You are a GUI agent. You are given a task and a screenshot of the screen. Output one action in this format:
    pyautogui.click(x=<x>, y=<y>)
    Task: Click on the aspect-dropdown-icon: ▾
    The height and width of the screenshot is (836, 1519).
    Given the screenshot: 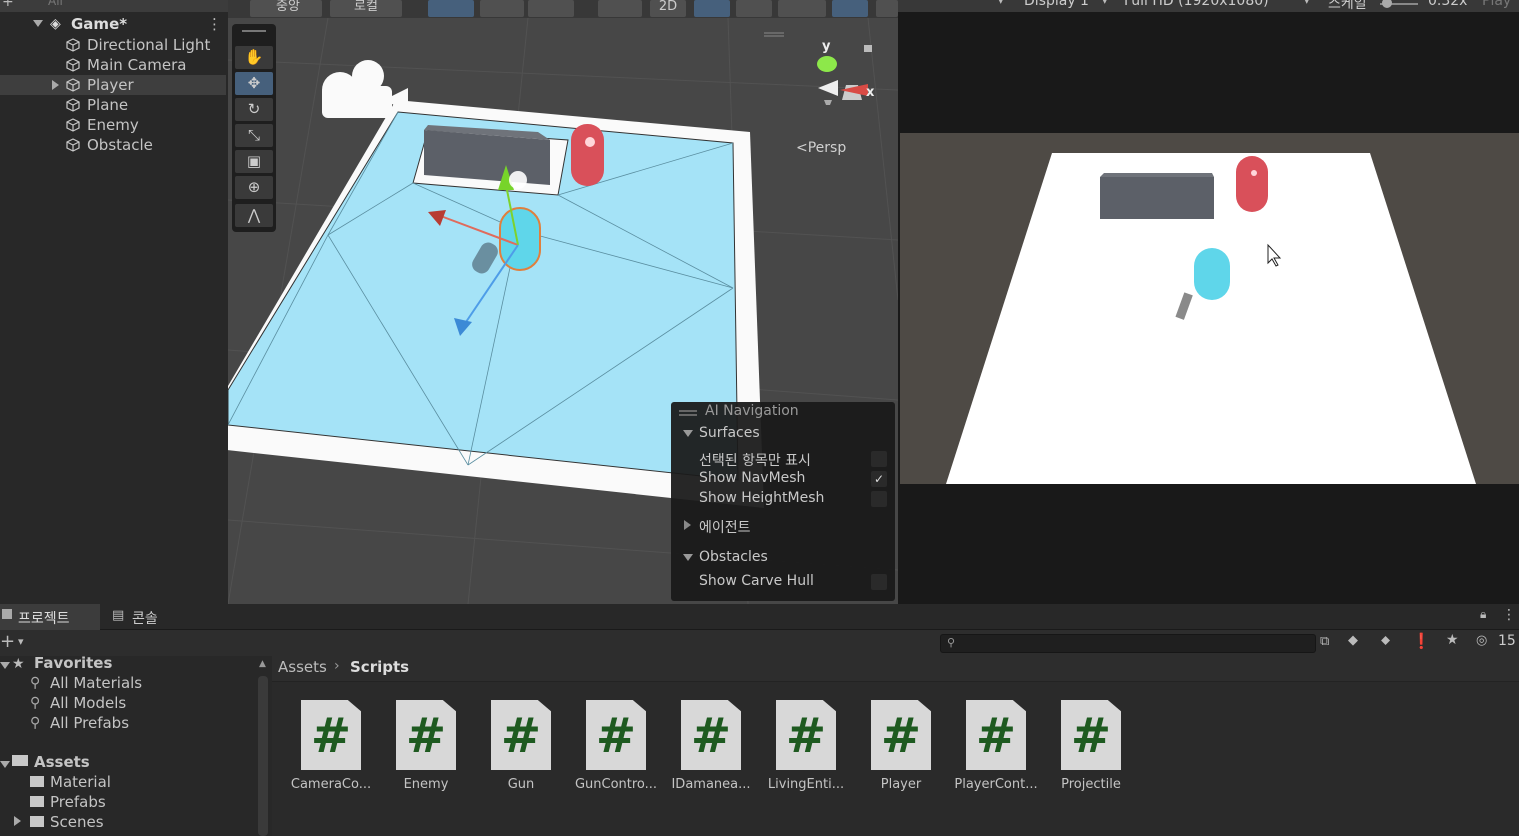 What is the action you would take?
    pyautogui.click(x=1001, y=3)
    